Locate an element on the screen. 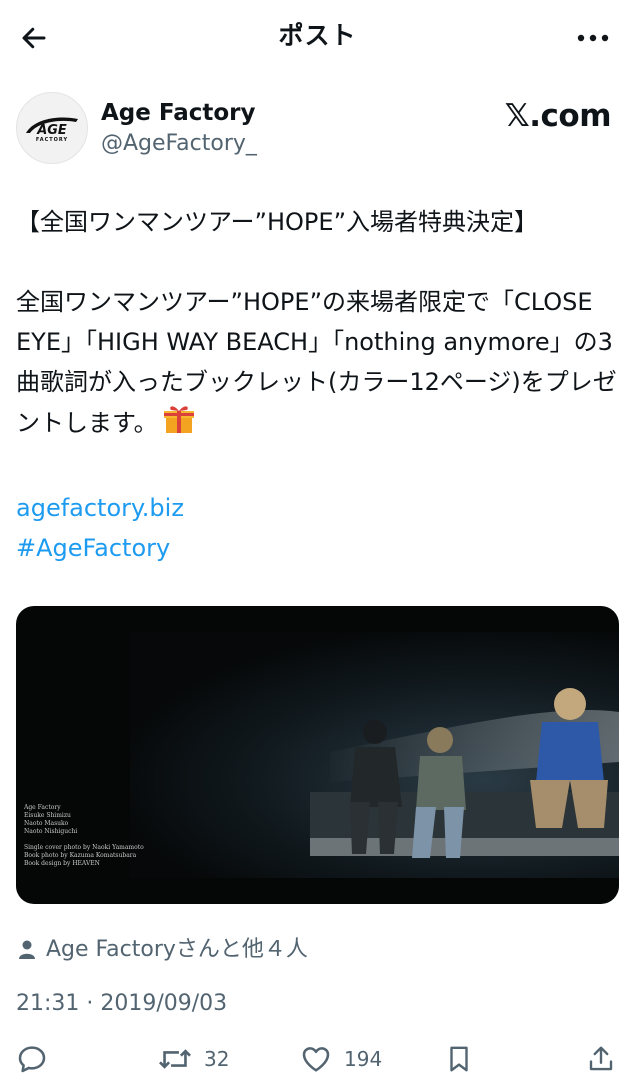 The height and width of the screenshot is (1080, 635). top-bar: ポスト is located at coordinates (317, 36).